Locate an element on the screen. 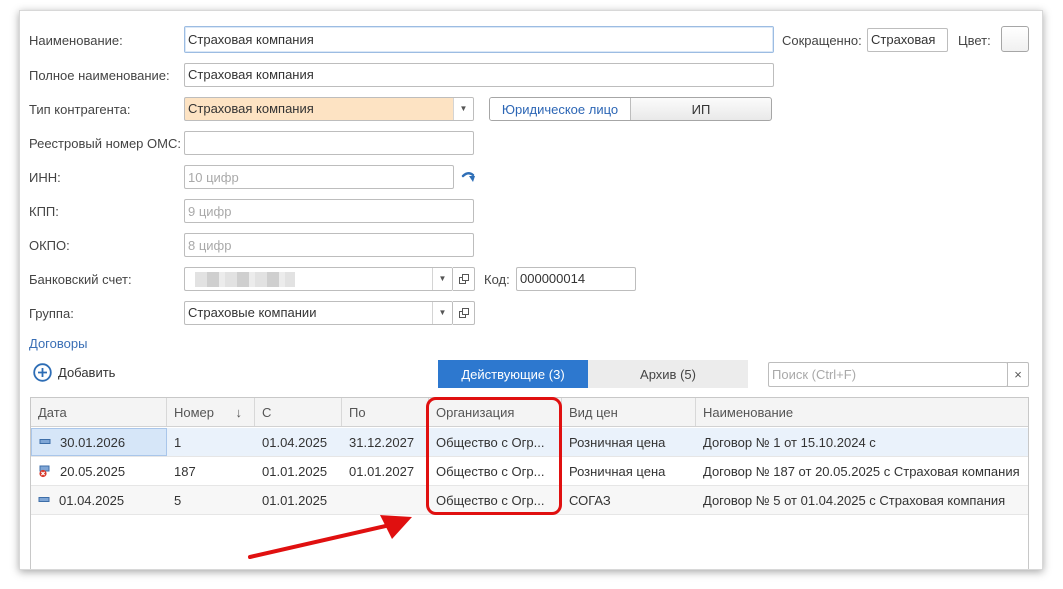  contracts-tabs: Действующие (3) Архив (5) is located at coordinates (593, 374).